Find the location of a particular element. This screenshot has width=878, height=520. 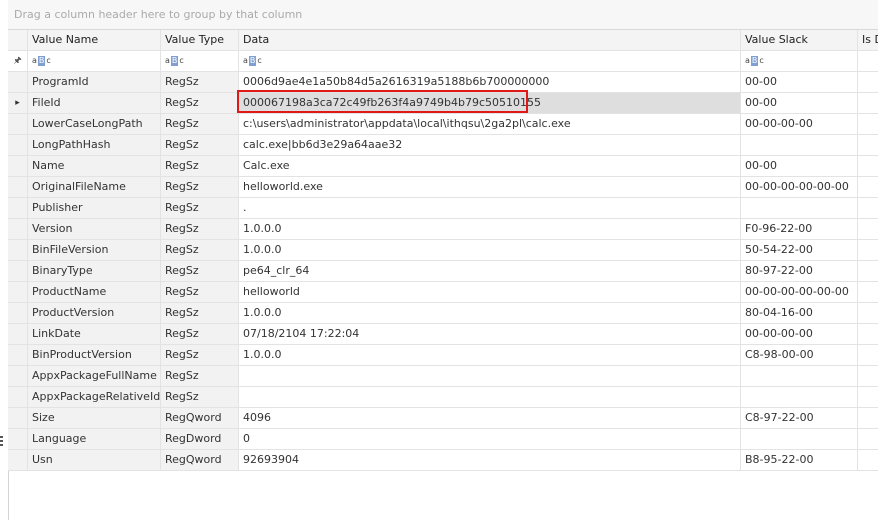

column-header-value-type: Value Type is located at coordinates (200, 40).